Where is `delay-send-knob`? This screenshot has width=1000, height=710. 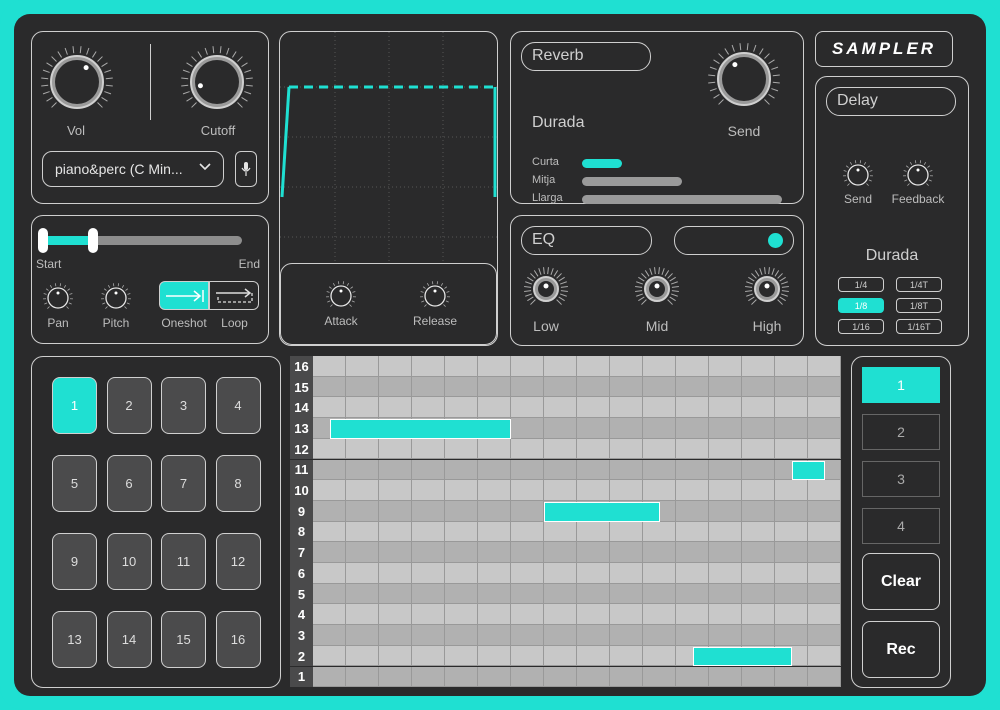 delay-send-knob is located at coordinates (858, 177).